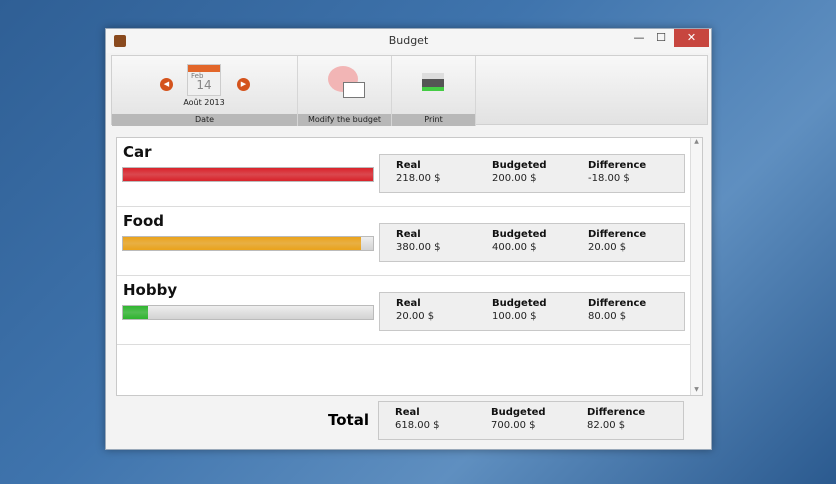 The image size is (836, 484). Describe the element at coordinates (137, 152) in the screenshot. I see `category-name: Car` at that location.